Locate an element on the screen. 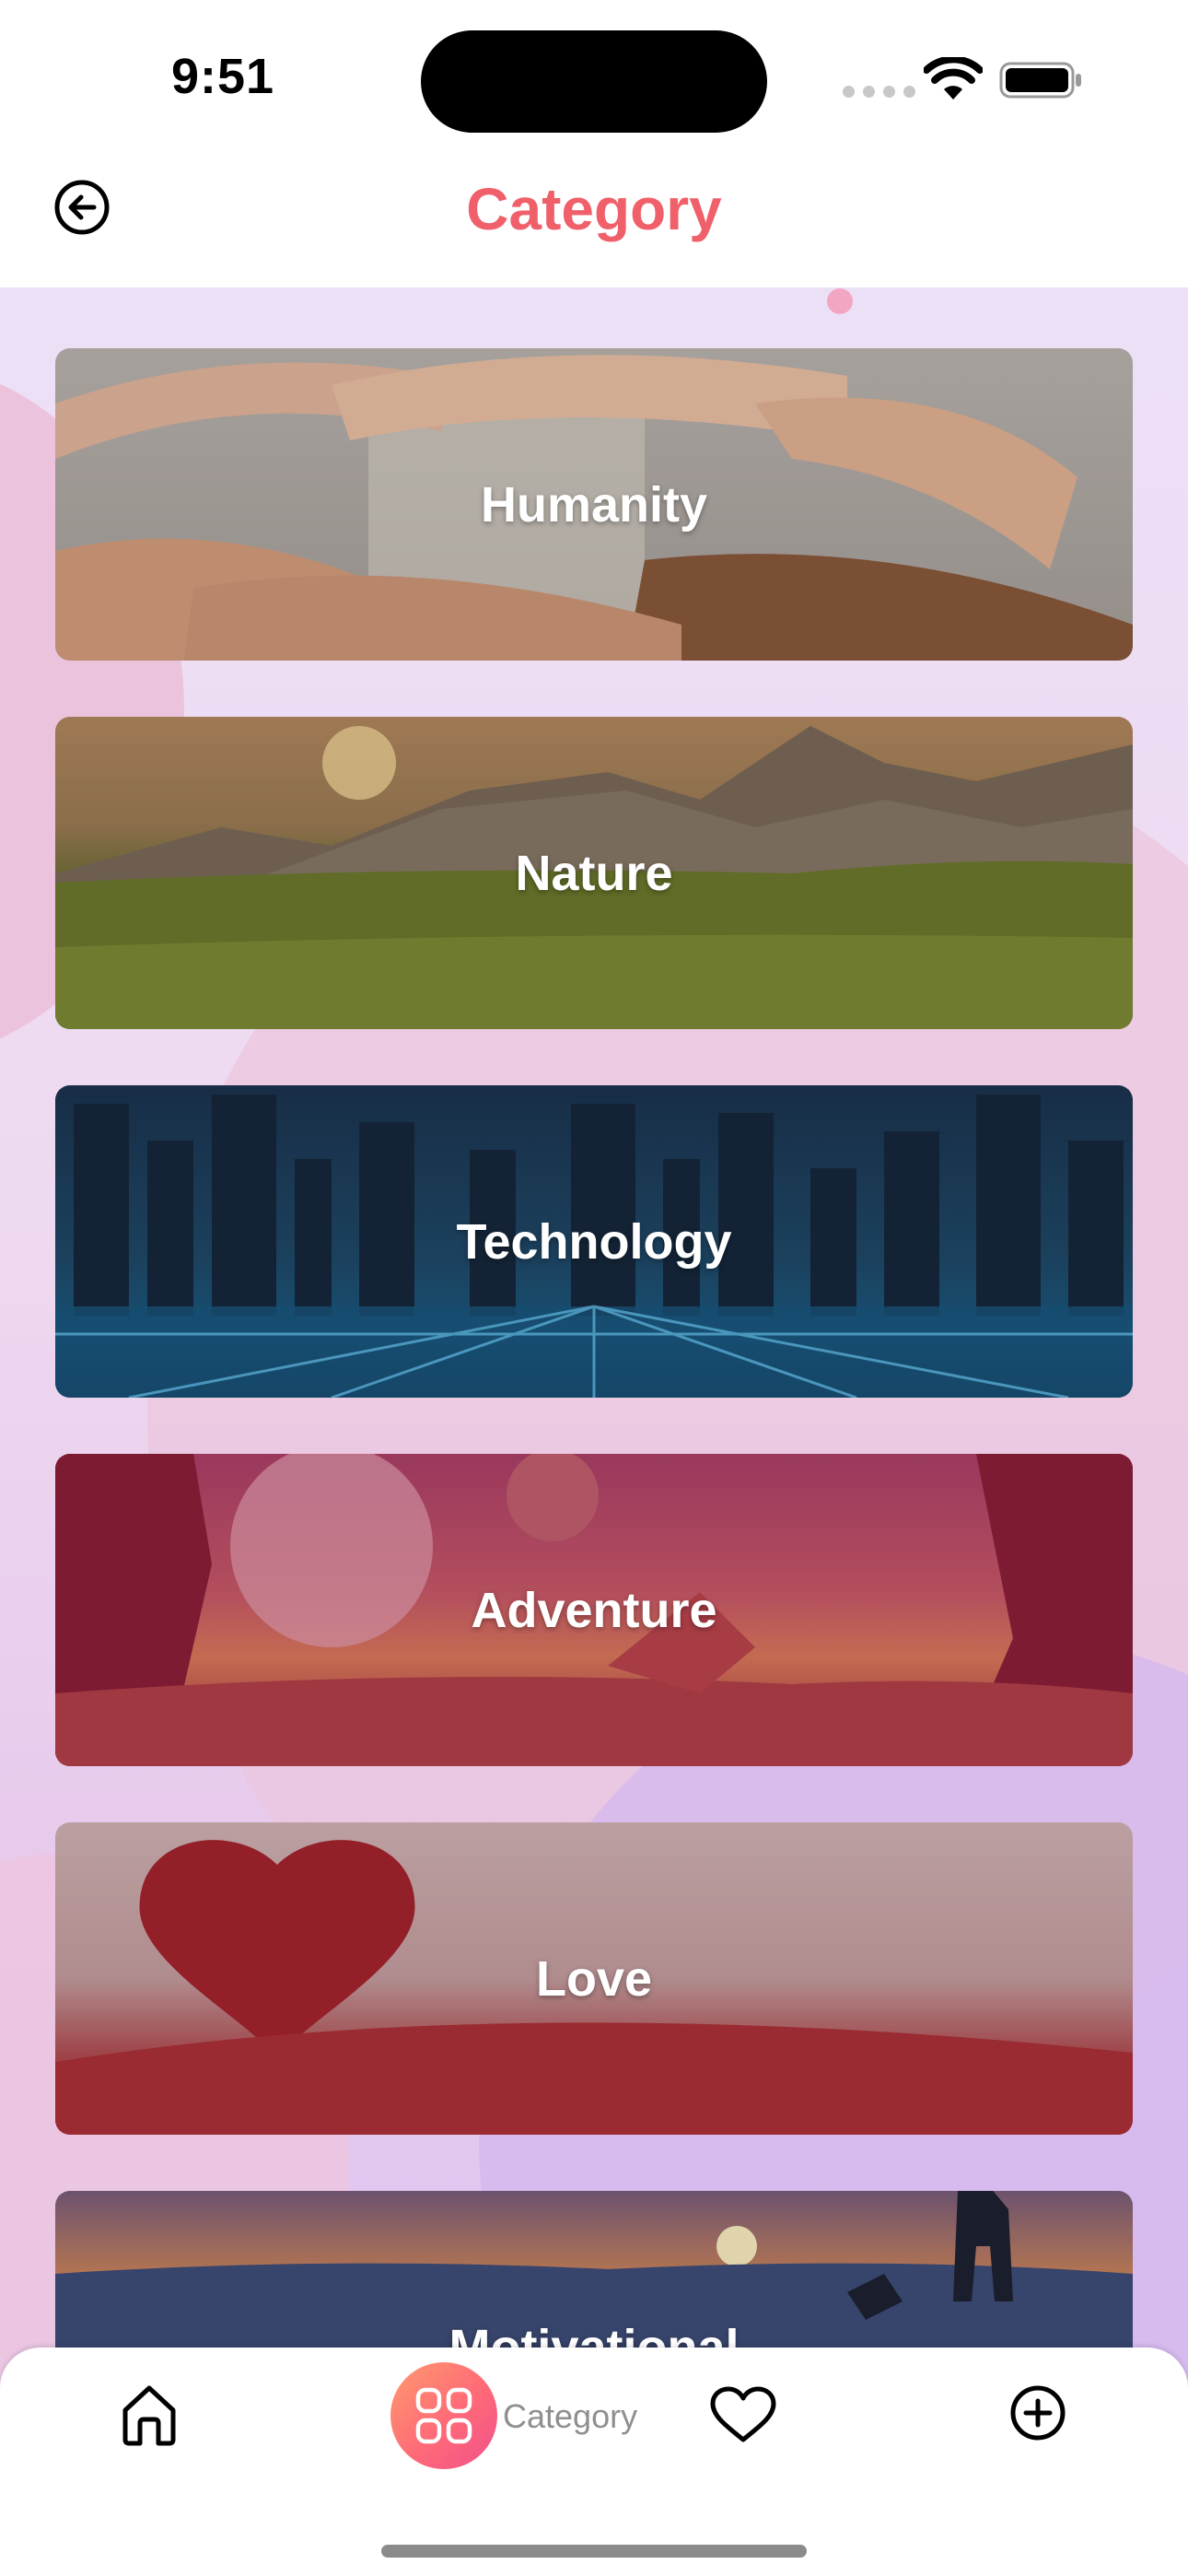 This screenshot has width=1188, height=2576. status-bar: 9:51 is located at coordinates (594, 73).